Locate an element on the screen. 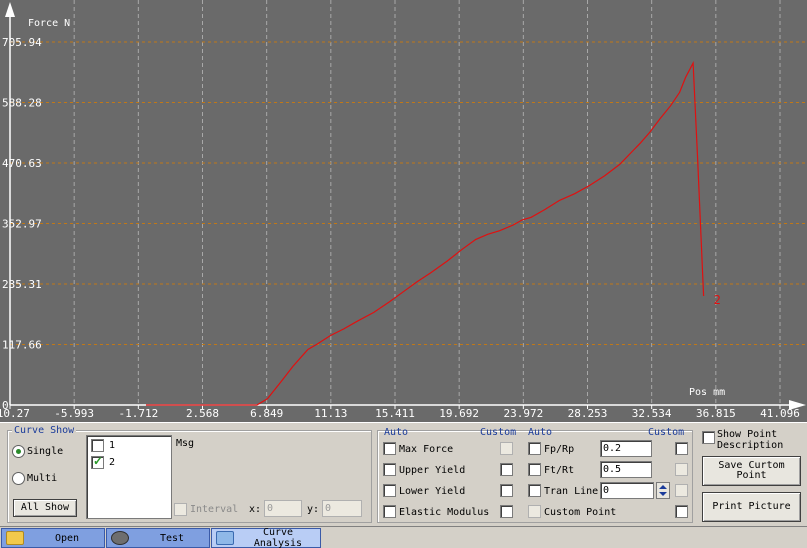  tran-line-input: 0 is located at coordinates (627, 490).